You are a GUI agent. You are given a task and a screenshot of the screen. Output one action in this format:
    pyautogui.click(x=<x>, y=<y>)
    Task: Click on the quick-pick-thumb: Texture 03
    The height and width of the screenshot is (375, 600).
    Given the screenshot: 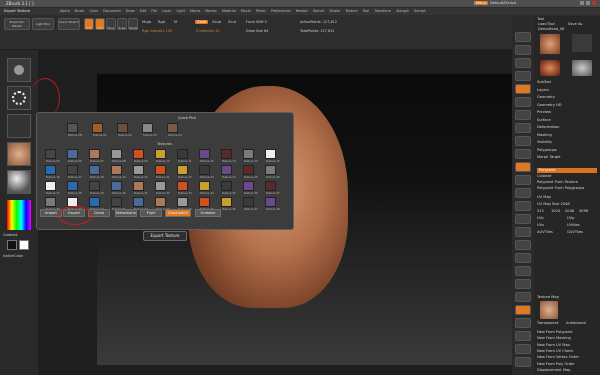 What is the action you would take?
    pyautogui.click(x=149, y=130)
    